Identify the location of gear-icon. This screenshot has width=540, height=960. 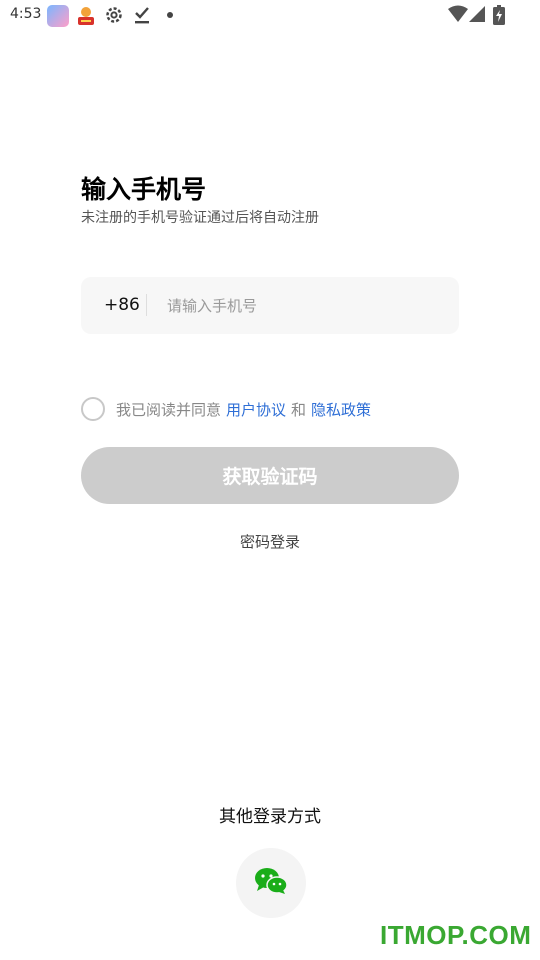
(114, 17).